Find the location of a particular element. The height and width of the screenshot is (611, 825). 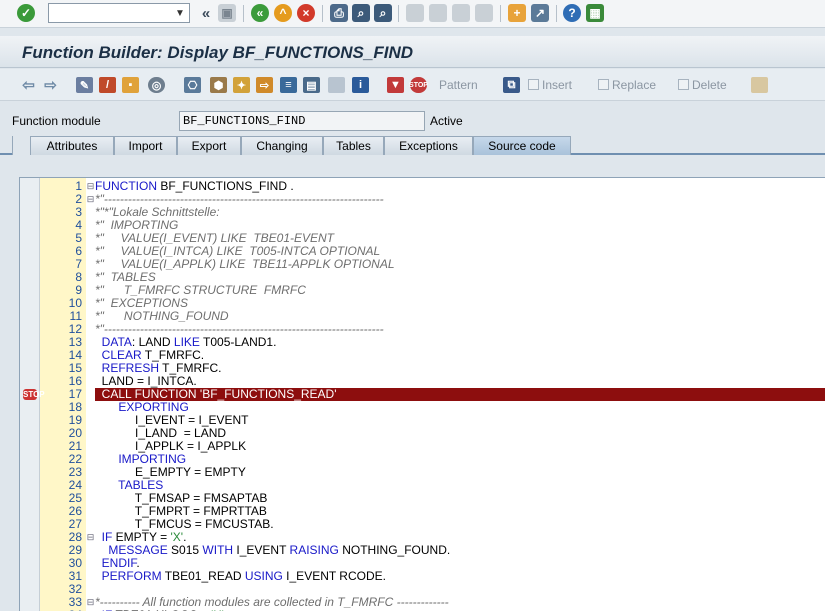

delete-button: Delete is located at coordinates (702, 85).